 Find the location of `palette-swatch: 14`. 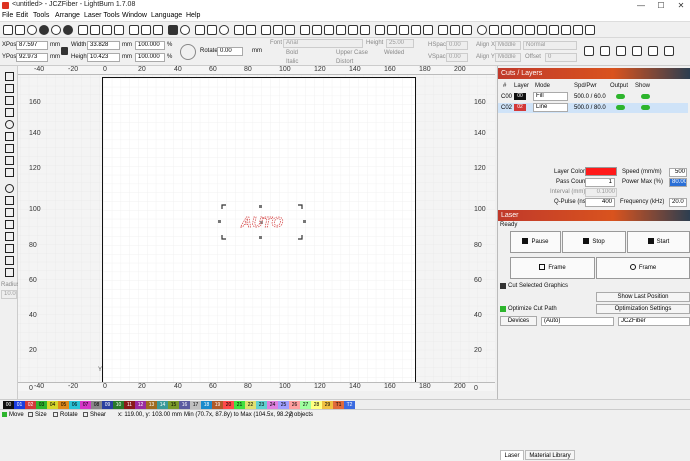

palette-swatch: 14 is located at coordinates (162, 405).